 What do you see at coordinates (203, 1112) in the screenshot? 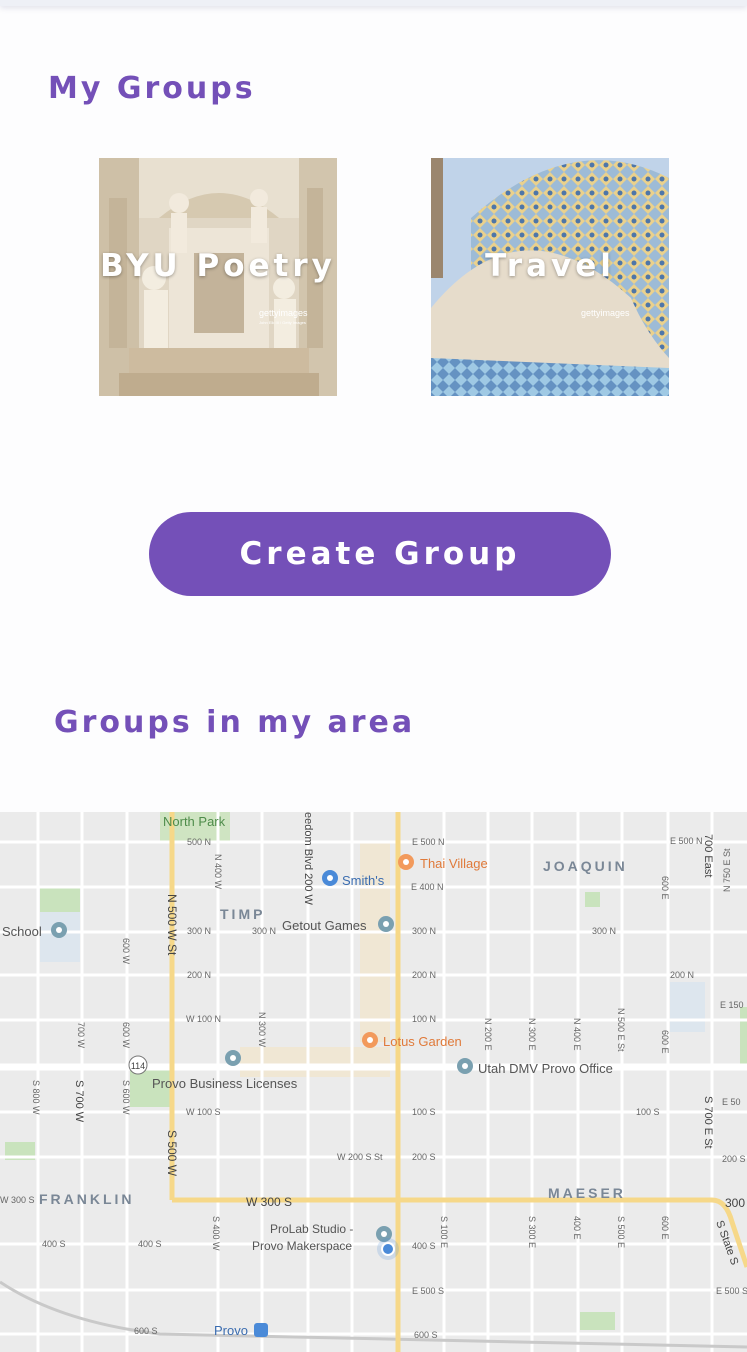
I see `street-w100s: W 100 S` at bounding box center [203, 1112].